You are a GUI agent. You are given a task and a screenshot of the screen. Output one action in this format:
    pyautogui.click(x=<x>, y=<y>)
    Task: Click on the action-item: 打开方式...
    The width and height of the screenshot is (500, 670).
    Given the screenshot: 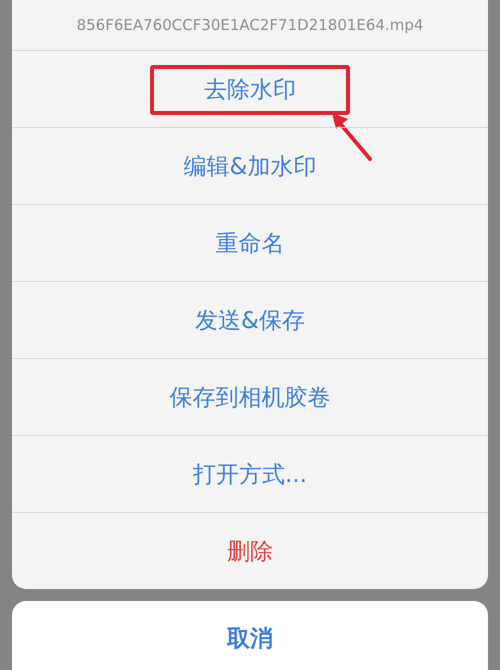 What is the action you would take?
    pyautogui.click(x=250, y=474)
    